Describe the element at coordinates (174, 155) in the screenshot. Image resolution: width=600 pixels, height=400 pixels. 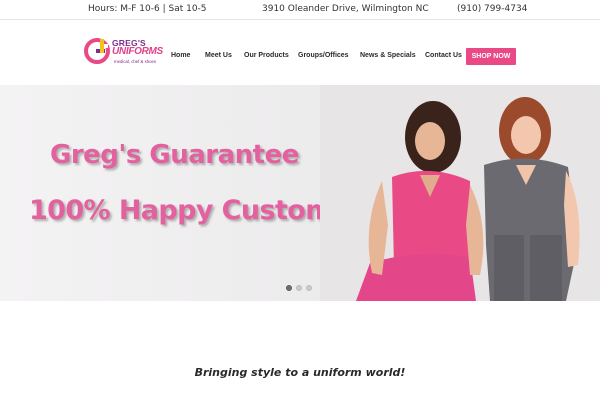
I see `hero-headline: Greg's Guarantee` at that location.